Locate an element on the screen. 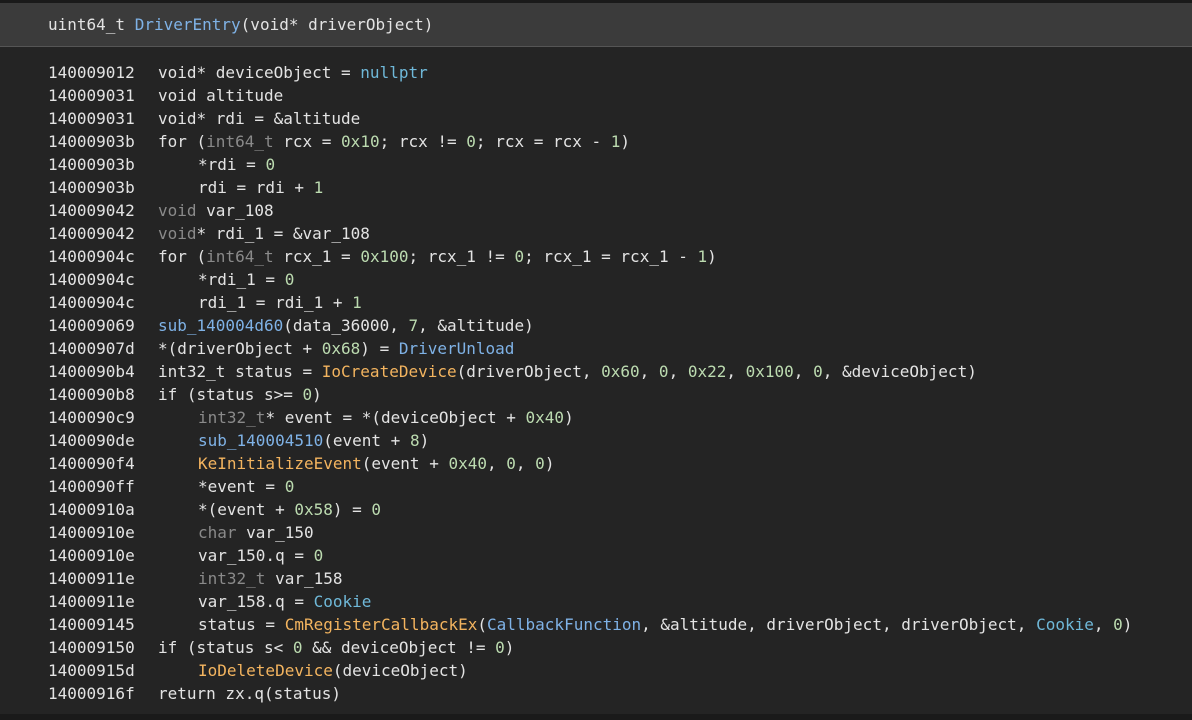  line-address: 1400090c9 is located at coordinates (91, 417).